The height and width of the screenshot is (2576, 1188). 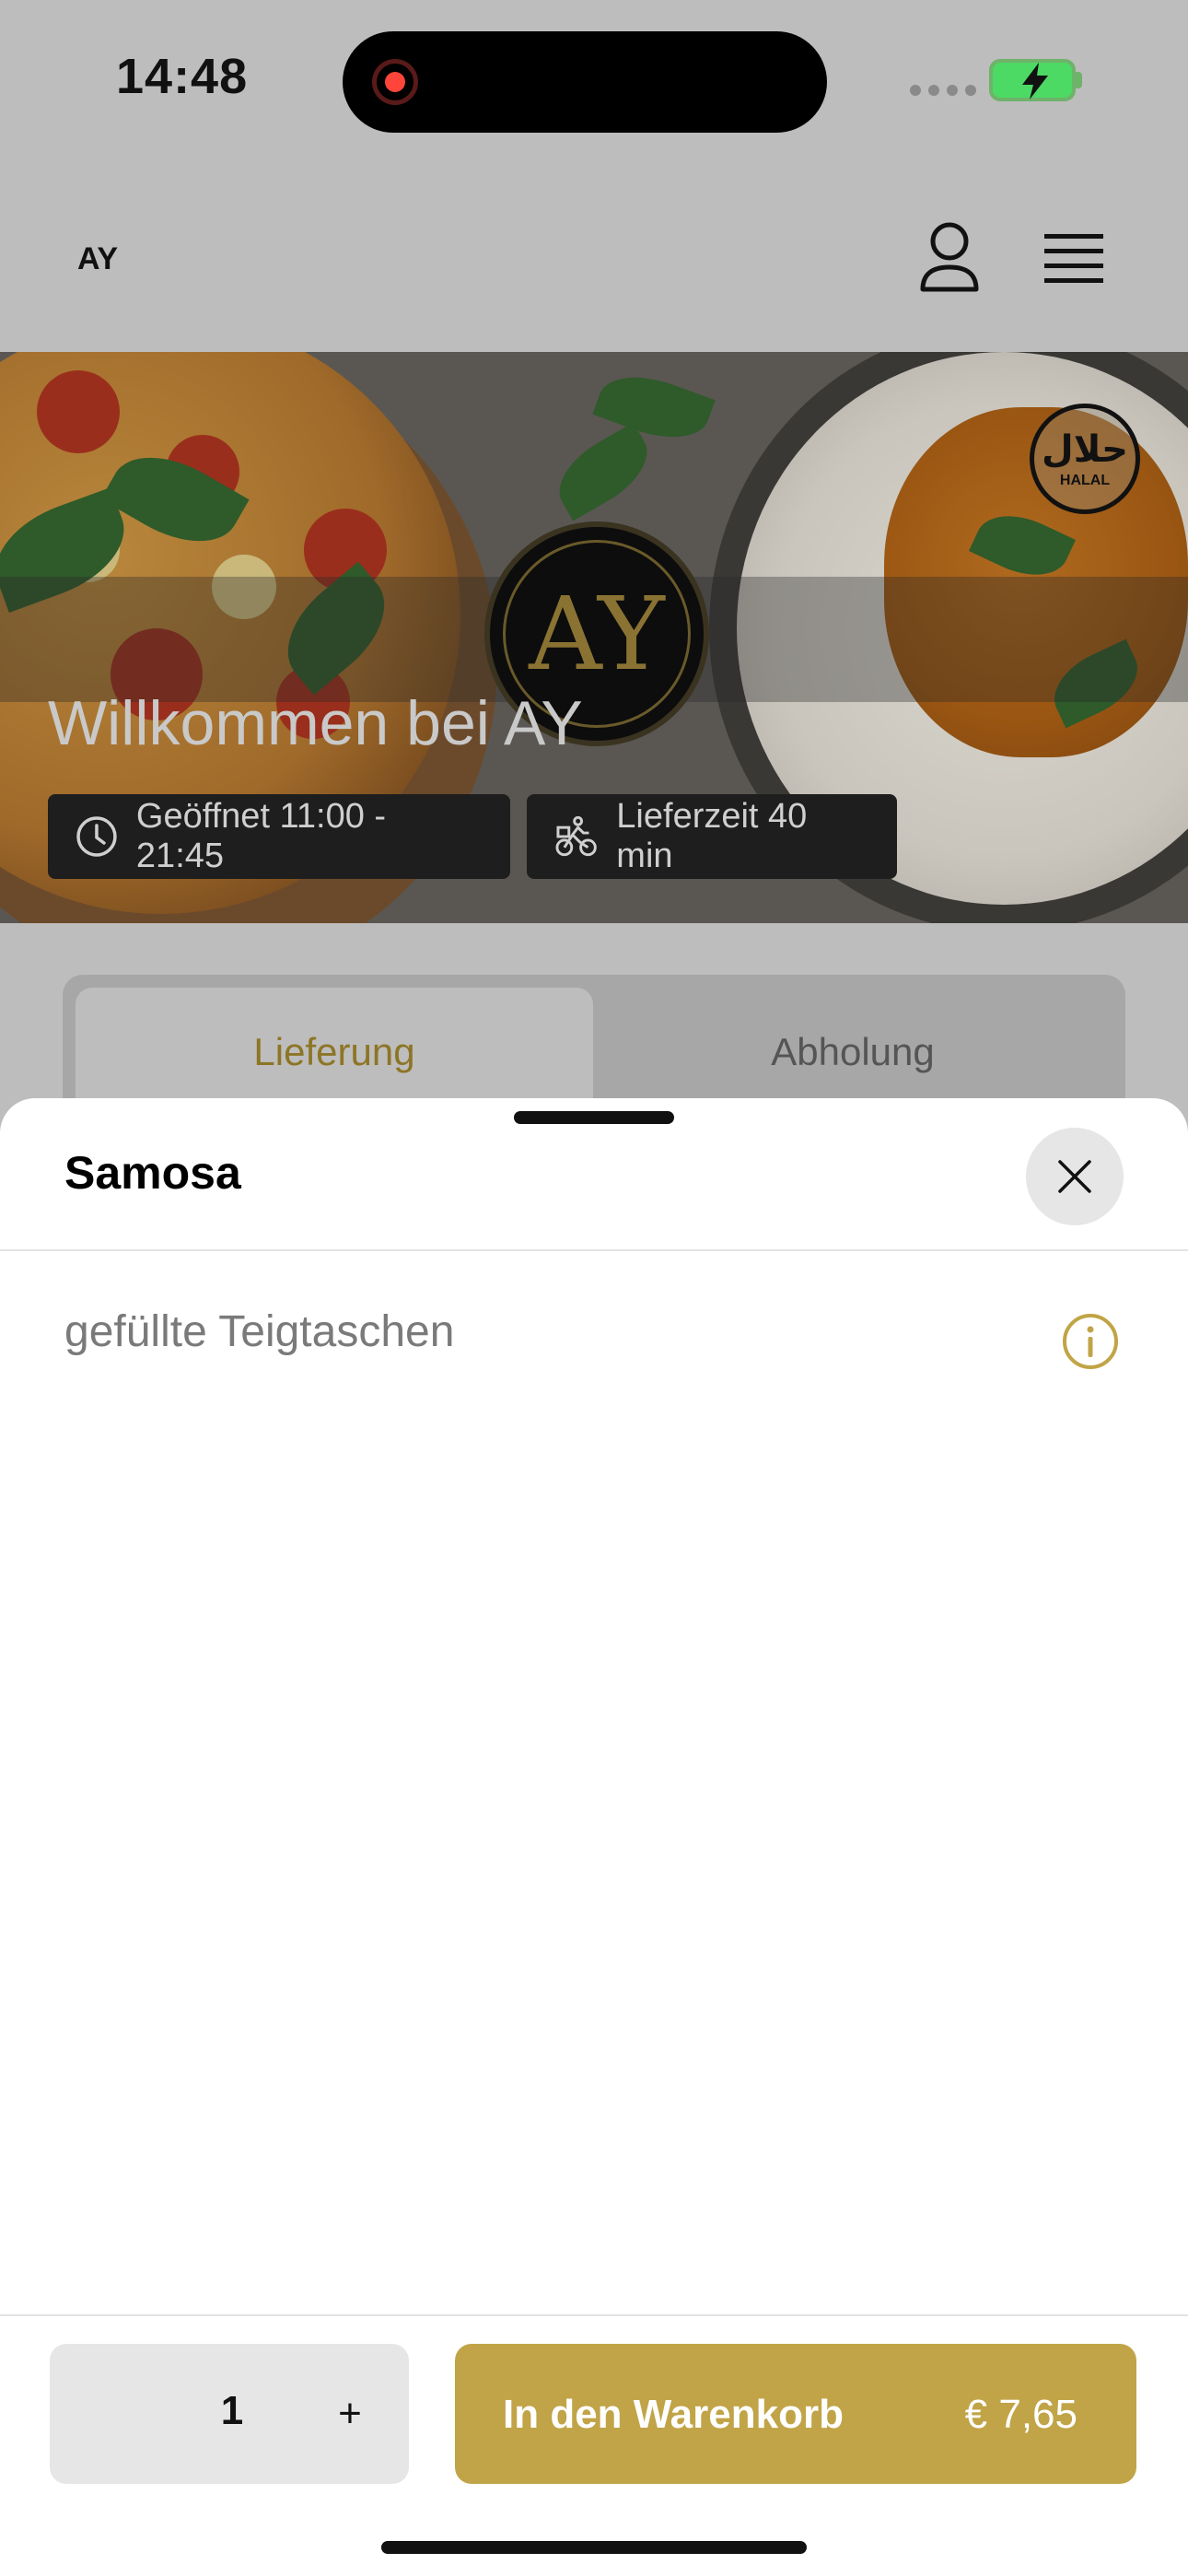 What do you see at coordinates (395, 82) in the screenshot?
I see `record-icon` at bounding box center [395, 82].